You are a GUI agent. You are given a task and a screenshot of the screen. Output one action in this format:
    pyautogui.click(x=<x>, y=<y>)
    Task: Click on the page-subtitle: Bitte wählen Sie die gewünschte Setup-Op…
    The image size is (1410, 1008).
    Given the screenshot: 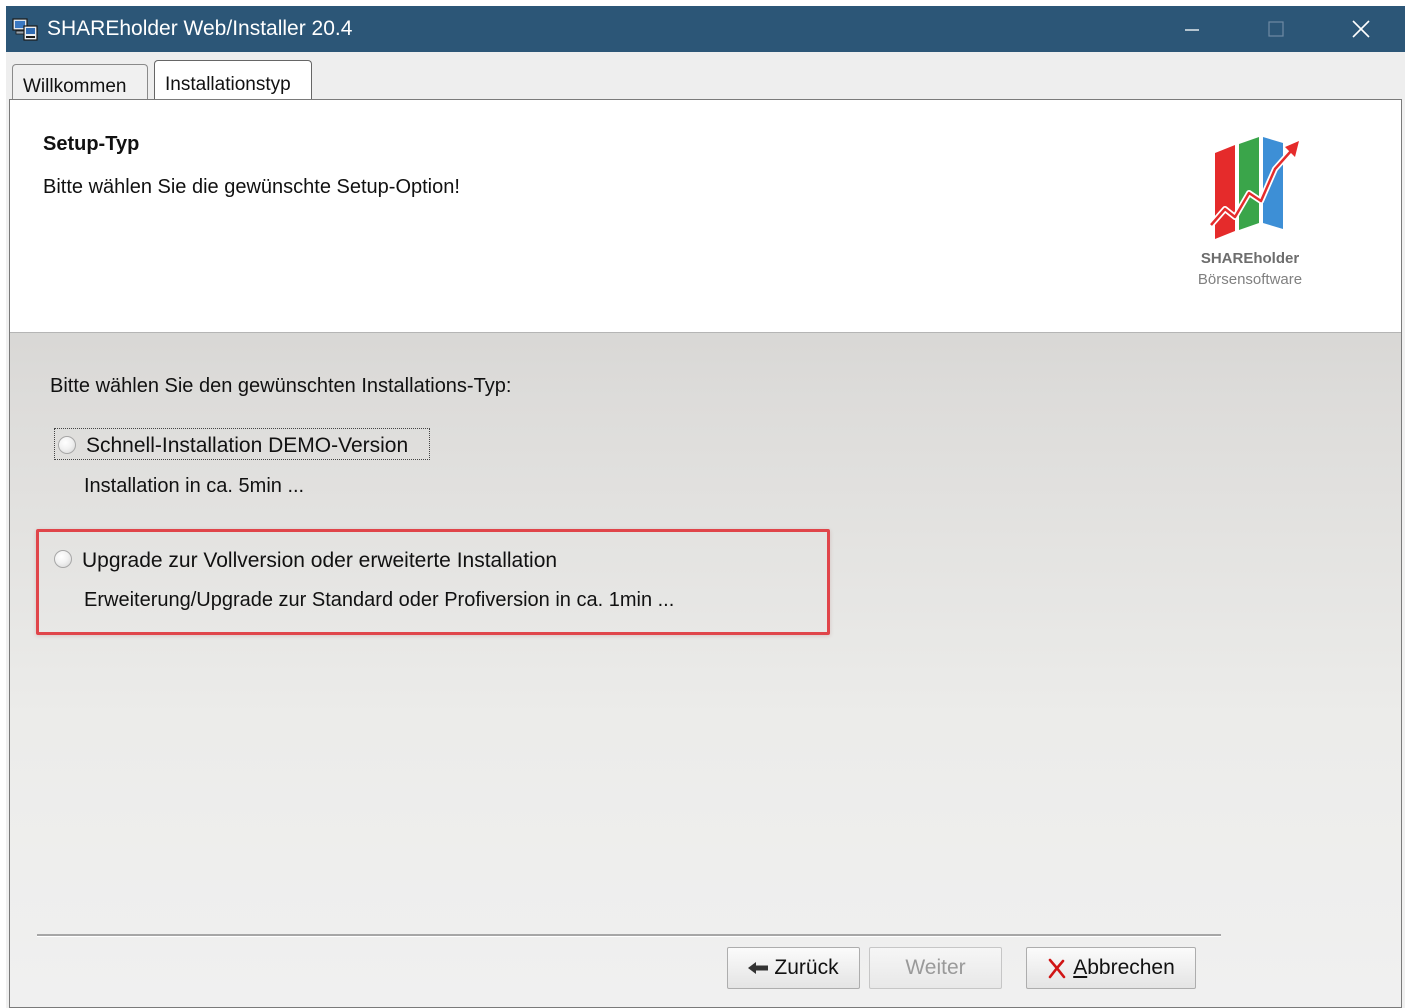 What is the action you would take?
    pyautogui.click(x=251, y=187)
    